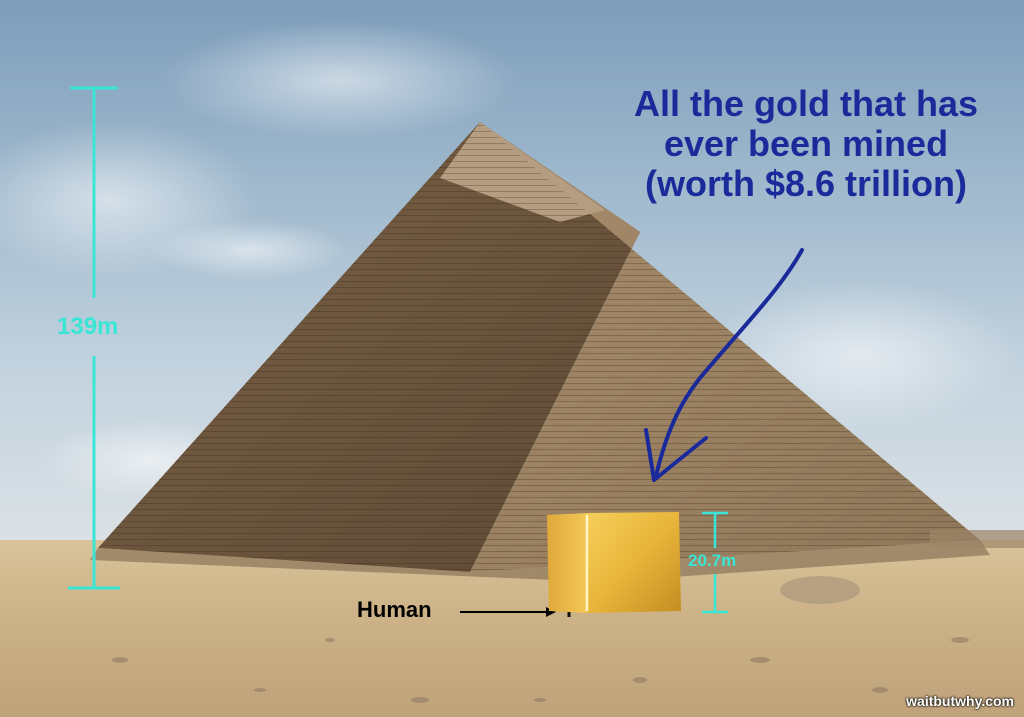  What do you see at coordinates (614, 562) in the screenshot?
I see `gold-cube` at bounding box center [614, 562].